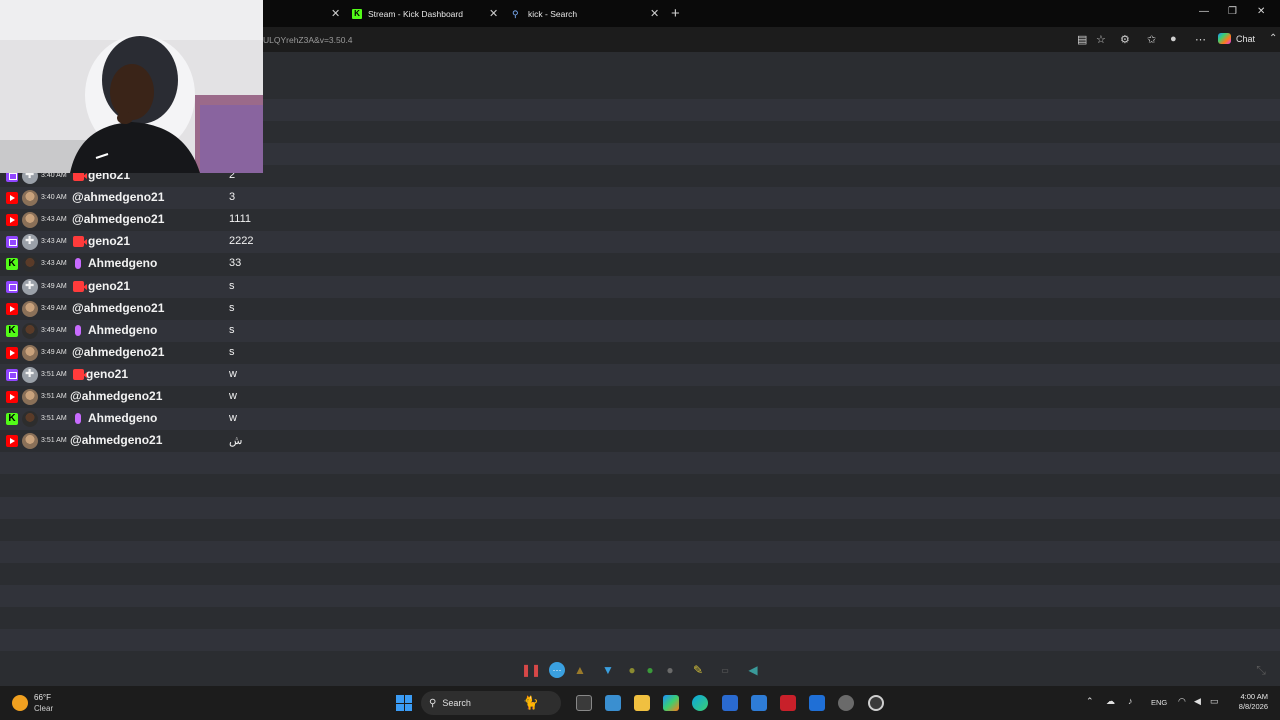 Image resolution: width=1280 pixels, height=720 pixels. What do you see at coordinates (42, 697) in the screenshot?
I see `weather-temperature: 66°F` at bounding box center [42, 697].